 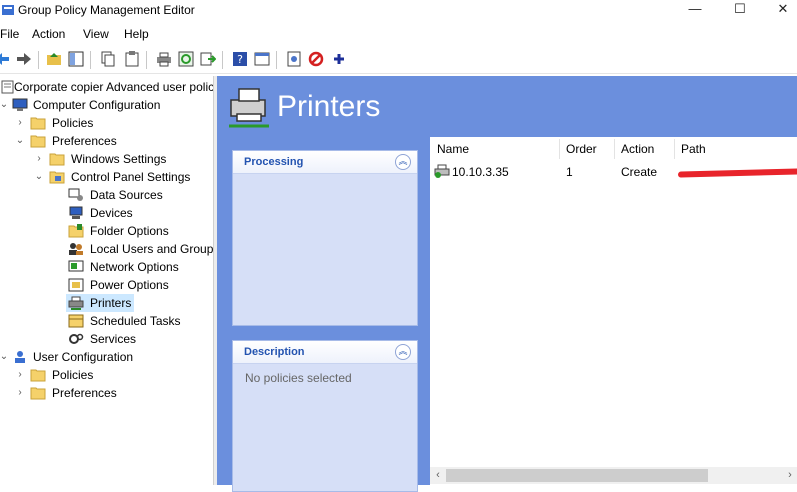 What do you see at coordinates (325, 352) in the screenshot?
I see `description-header: Description ︽` at bounding box center [325, 352].